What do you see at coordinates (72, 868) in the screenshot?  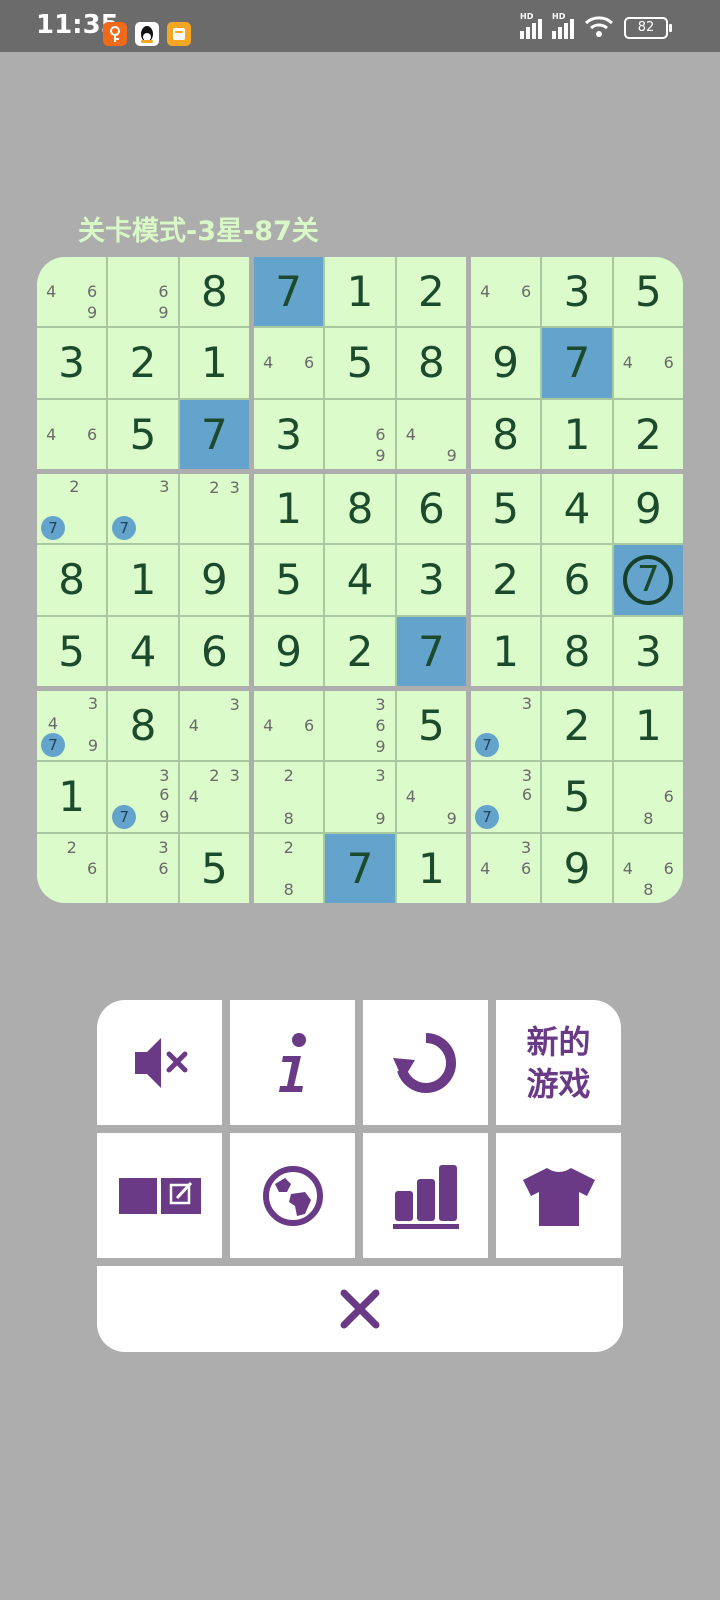 I see `sudoku-cell: 26` at bounding box center [72, 868].